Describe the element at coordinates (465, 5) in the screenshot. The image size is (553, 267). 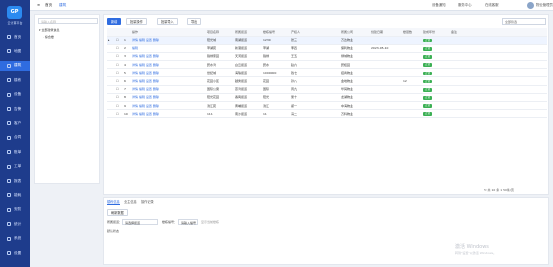
I see `service-link: 服务中心` at that location.